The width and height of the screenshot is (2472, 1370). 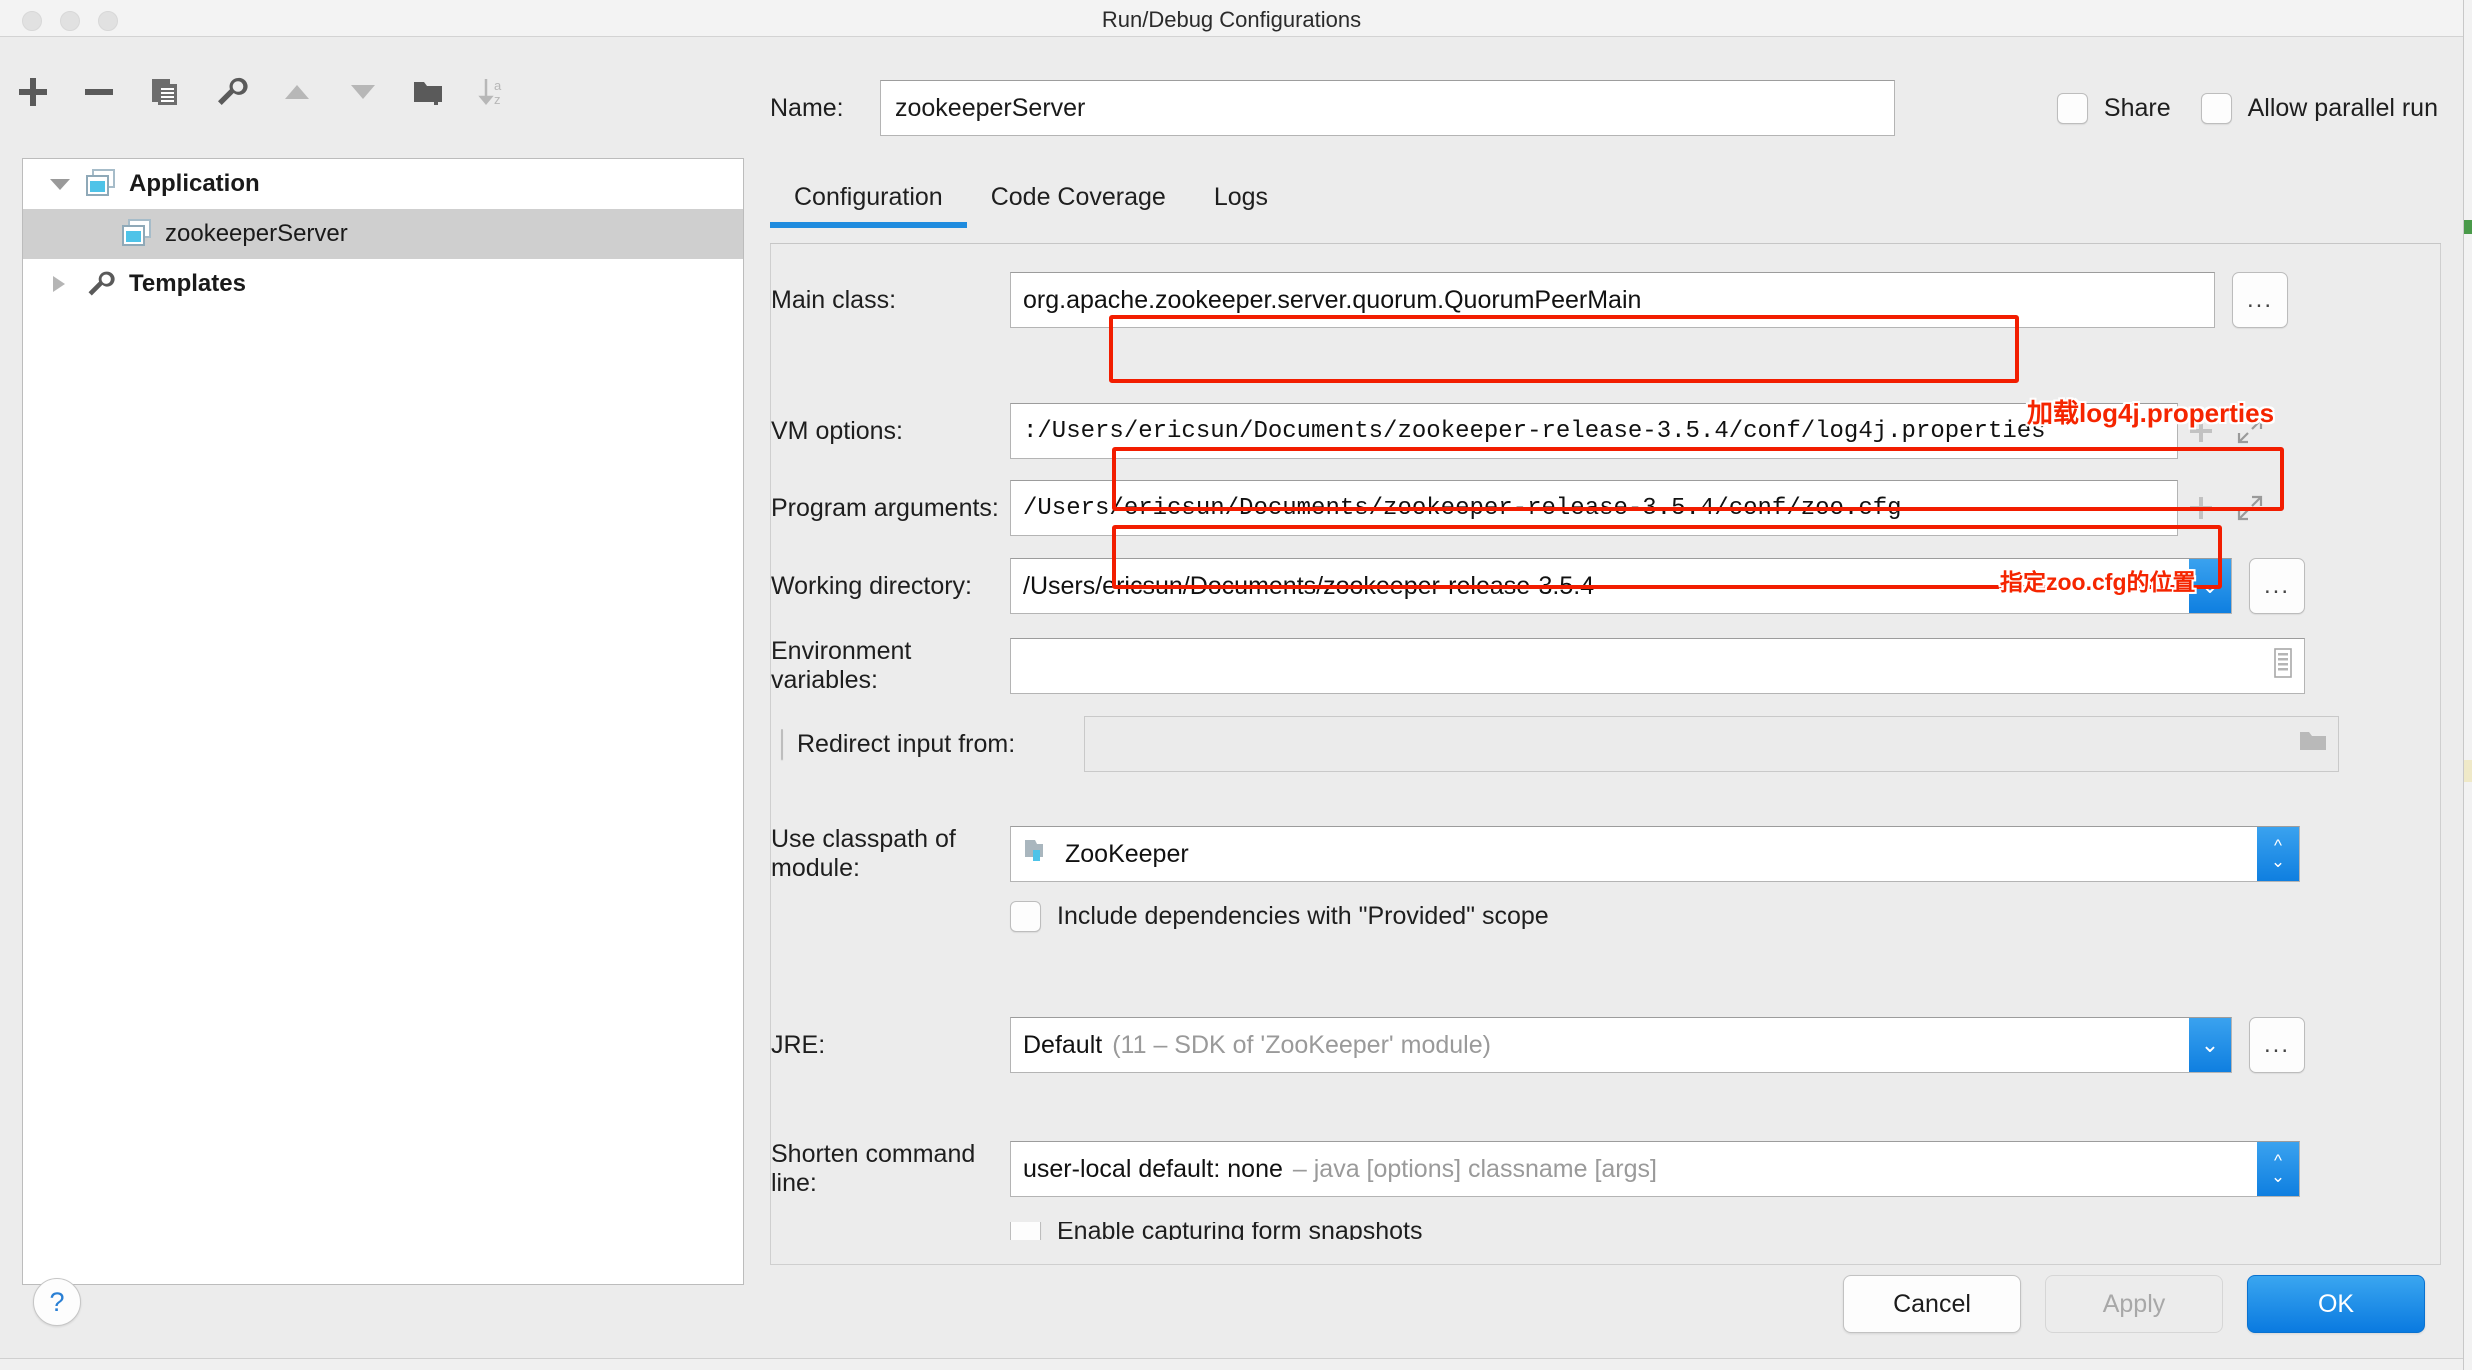 What do you see at coordinates (67, 284) in the screenshot?
I see `chevron-right-icon` at bounding box center [67, 284].